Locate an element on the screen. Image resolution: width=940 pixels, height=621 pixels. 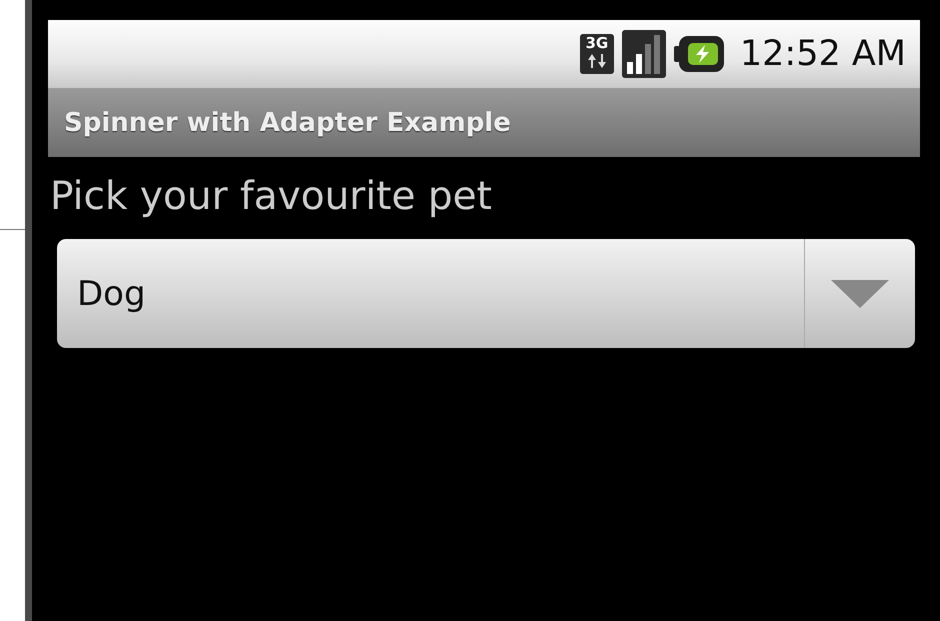
app-title: Spinner with Adapter Example is located at coordinates (287, 123).